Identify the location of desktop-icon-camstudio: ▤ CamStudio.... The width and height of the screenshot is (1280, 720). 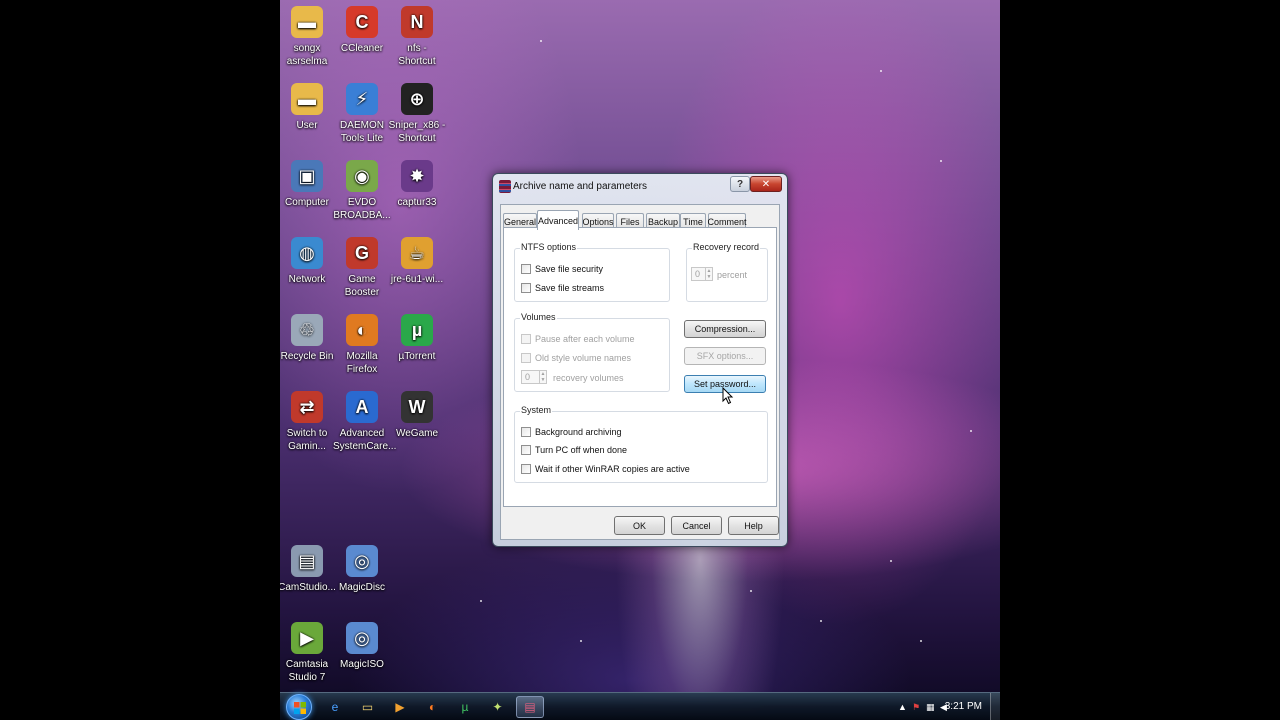
(308, 569).